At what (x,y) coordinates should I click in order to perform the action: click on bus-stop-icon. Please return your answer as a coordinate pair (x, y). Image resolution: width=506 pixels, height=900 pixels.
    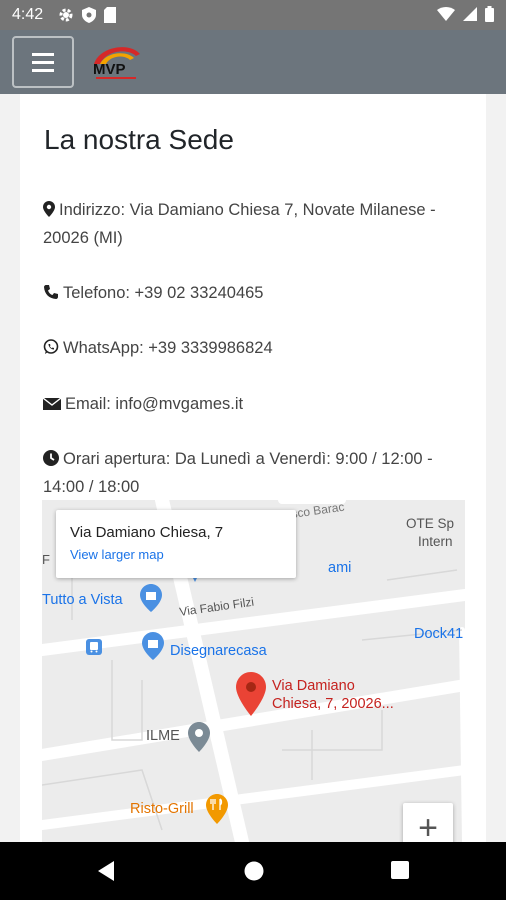
    Looking at the image, I should click on (94, 647).